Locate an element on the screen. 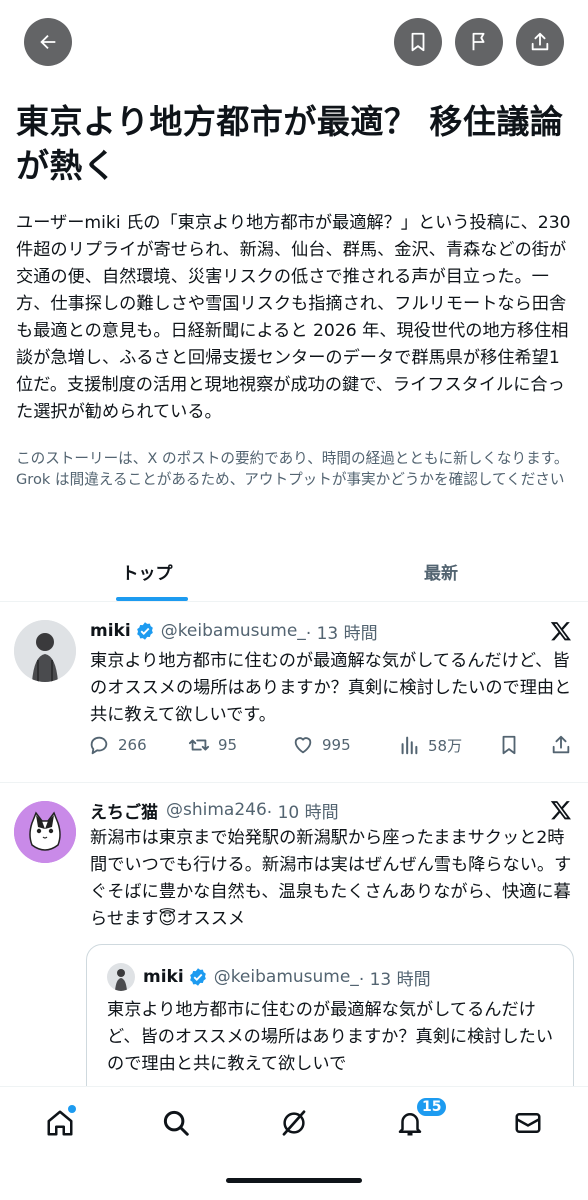 Image resolution: width=588 pixels, height=1200 pixels. tab-latest: 最新 is located at coordinates (441, 571).